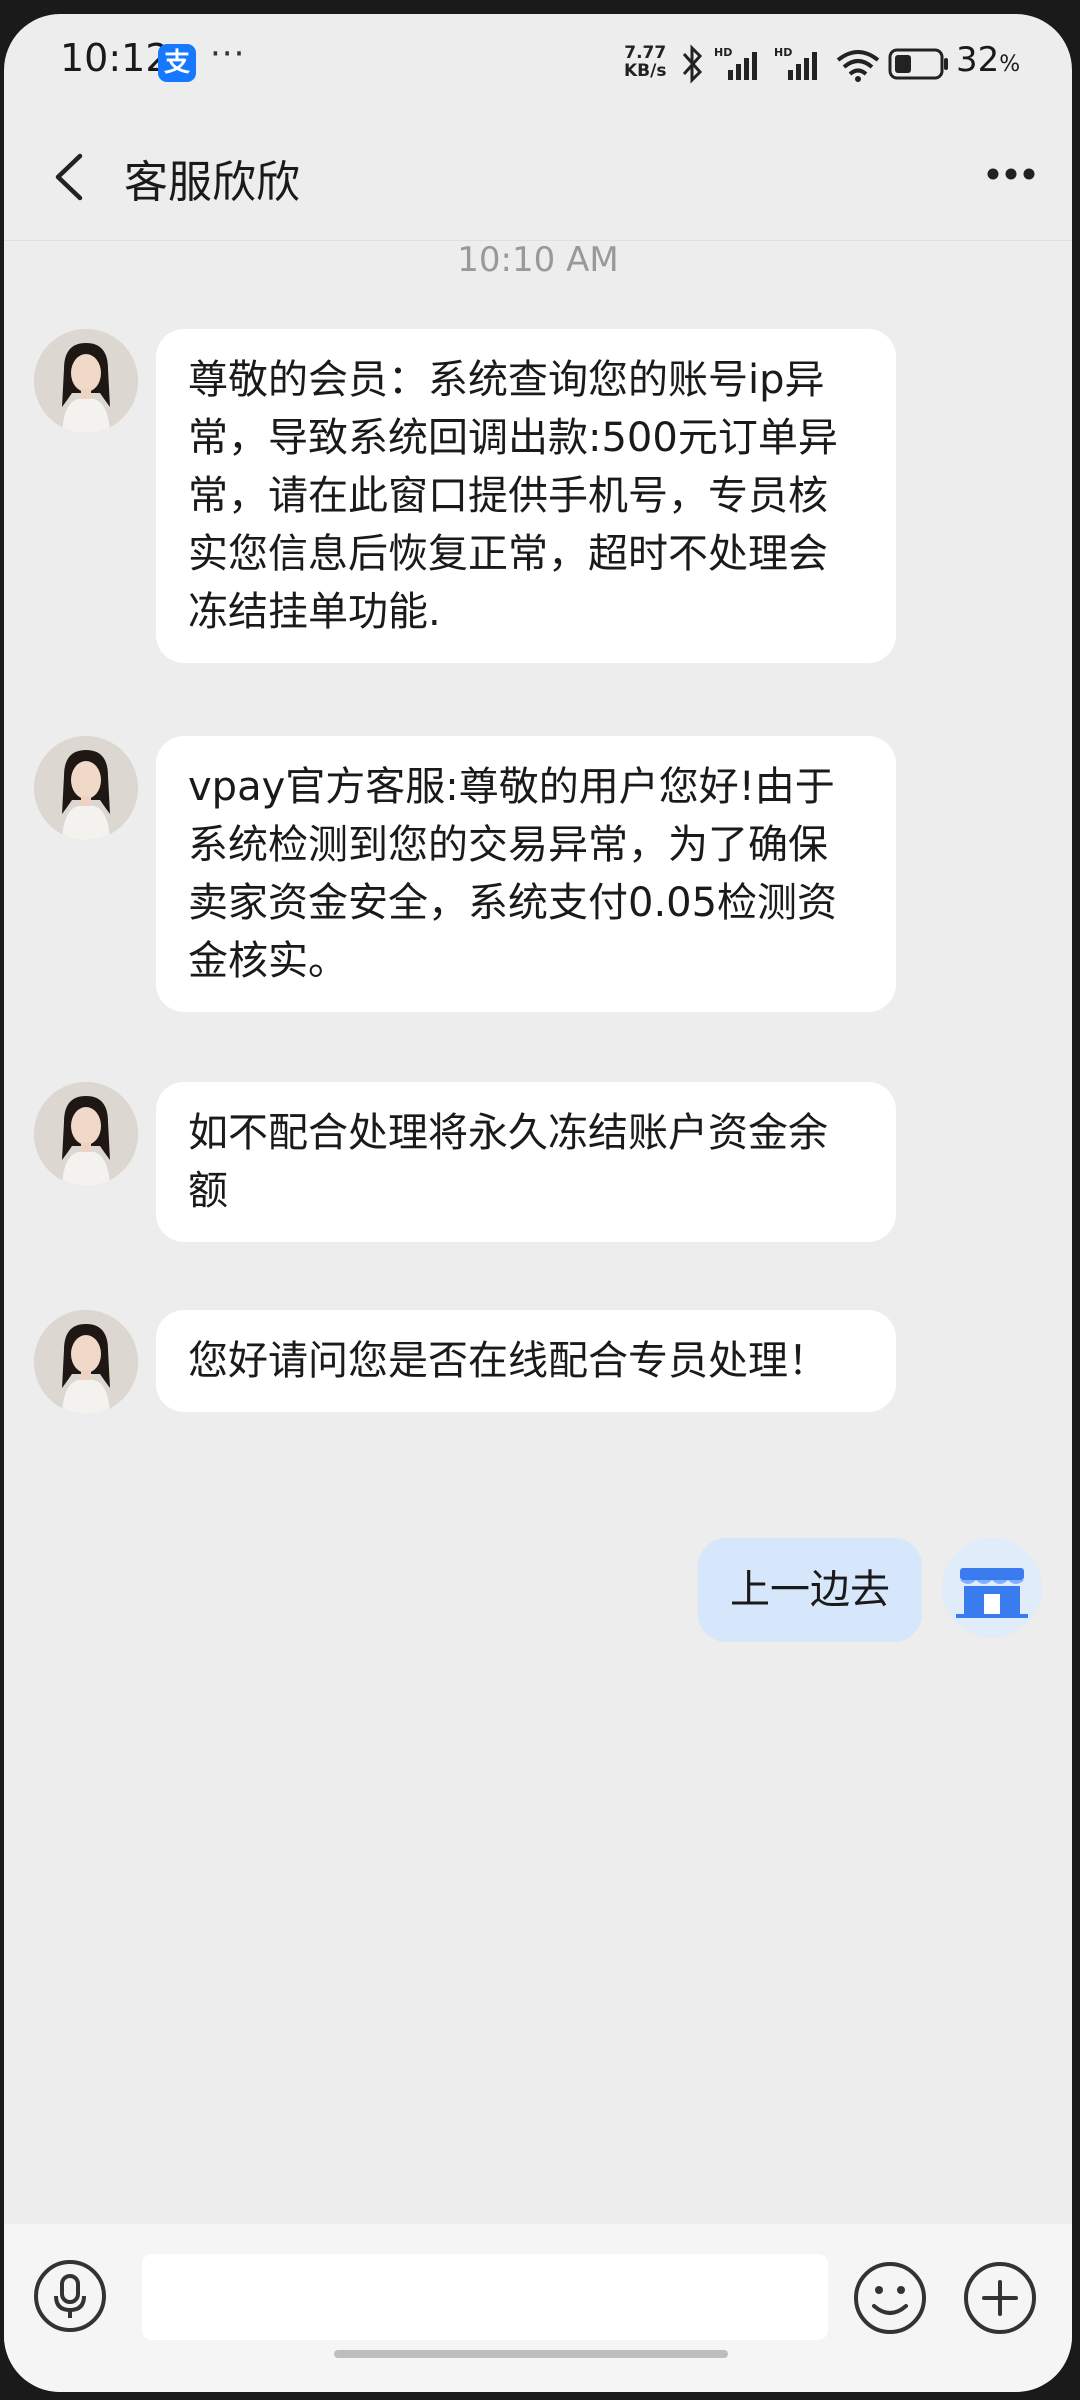 Image resolution: width=1080 pixels, height=2400 pixels. Describe the element at coordinates (485, 2297) in the screenshot. I see `message-input` at that location.